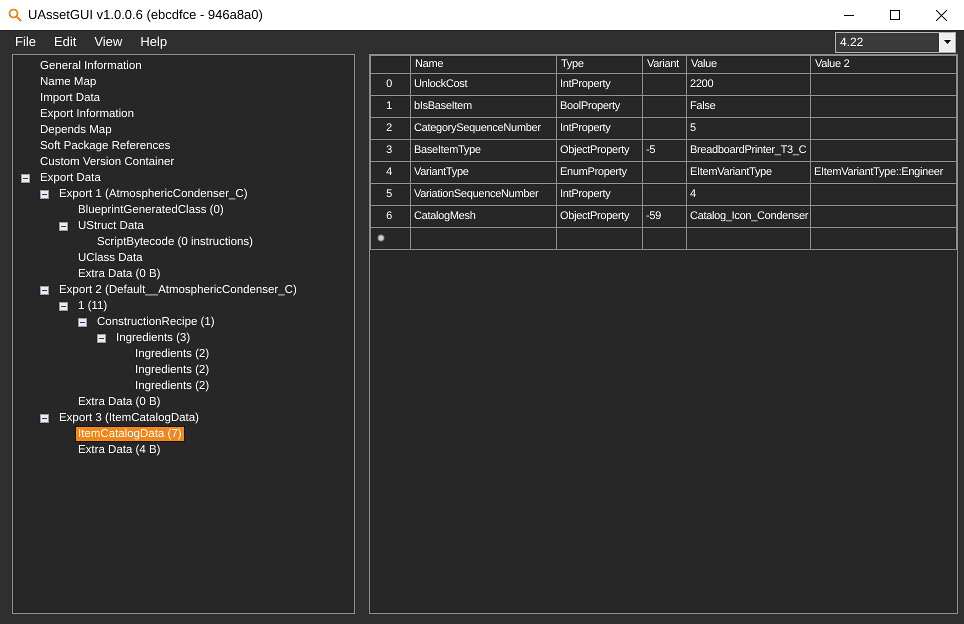 This screenshot has height=624, width=964. I want to click on table-cell: -5, so click(664, 150).